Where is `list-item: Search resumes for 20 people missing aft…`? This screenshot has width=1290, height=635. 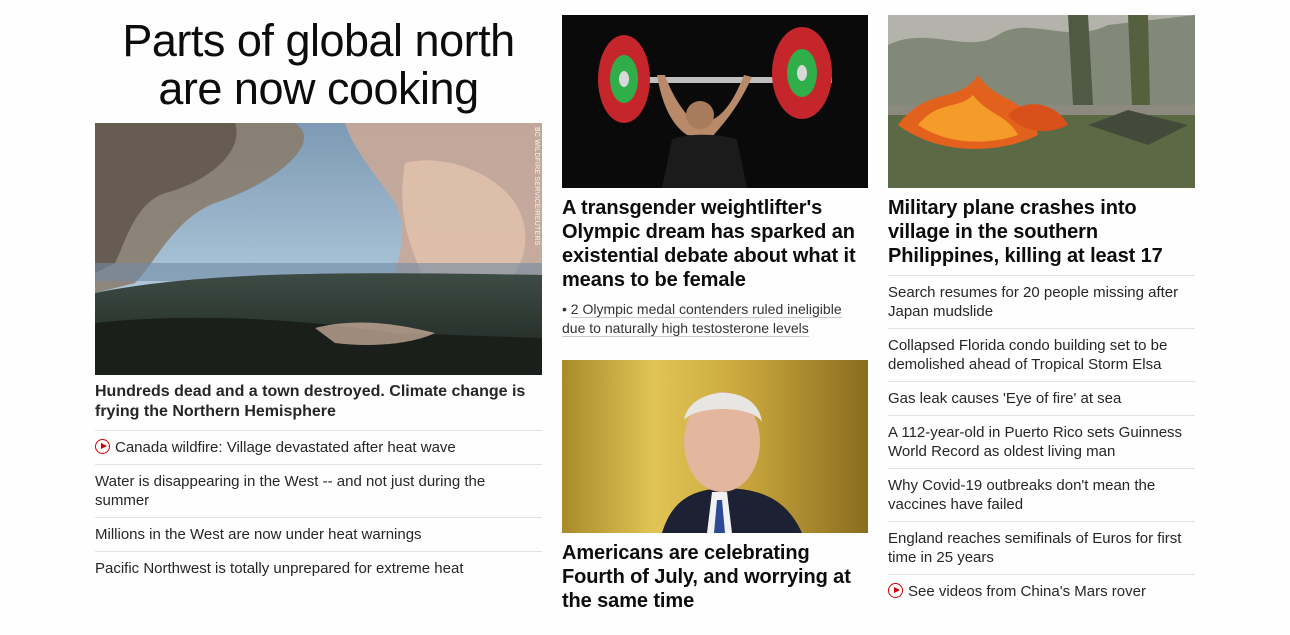
list-item: Search resumes for 20 people missing aft… is located at coordinates (1041, 301).